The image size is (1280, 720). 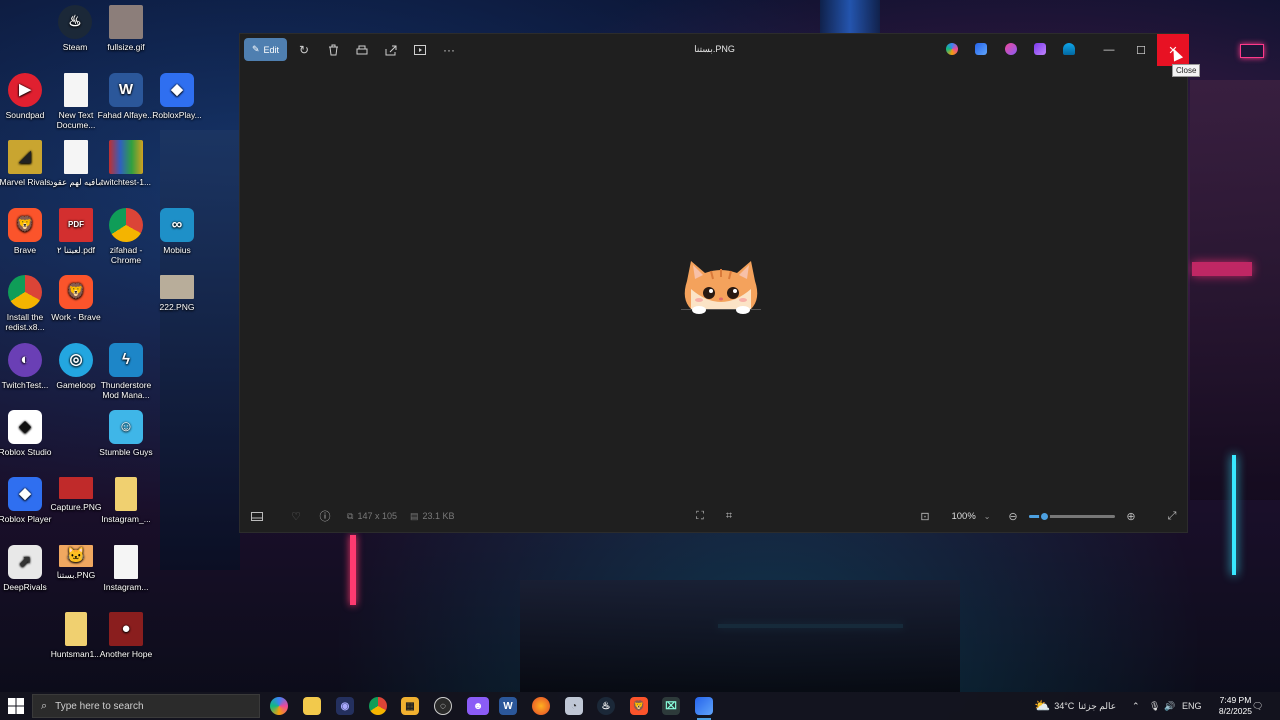 I want to click on clock-date: 8/2/2025, so click(x=1235, y=711).